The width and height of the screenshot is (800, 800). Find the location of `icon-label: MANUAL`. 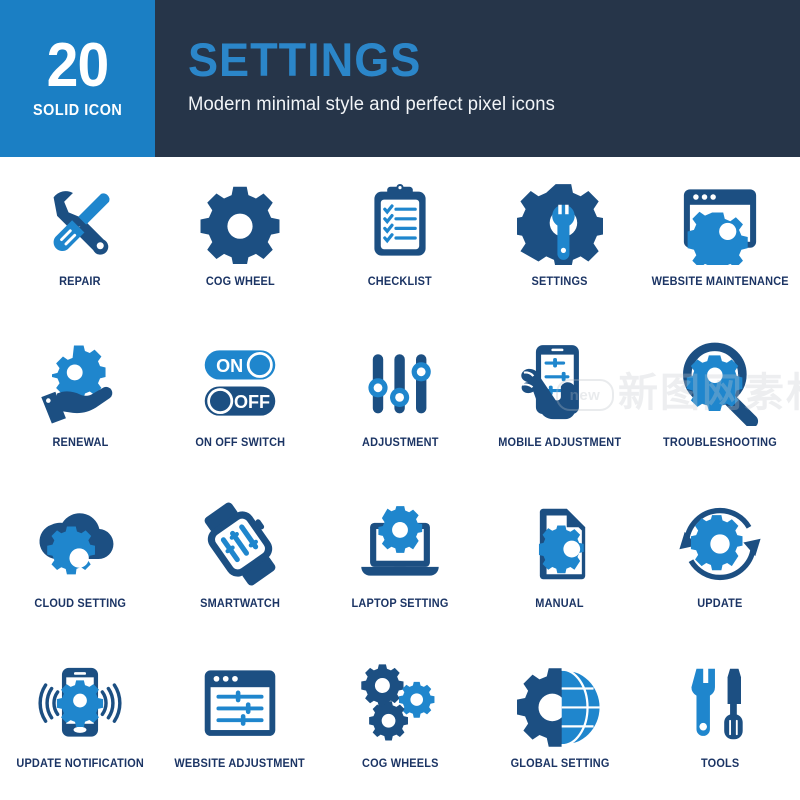

icon-label: MANUAL is located at coordinates (560, 603).